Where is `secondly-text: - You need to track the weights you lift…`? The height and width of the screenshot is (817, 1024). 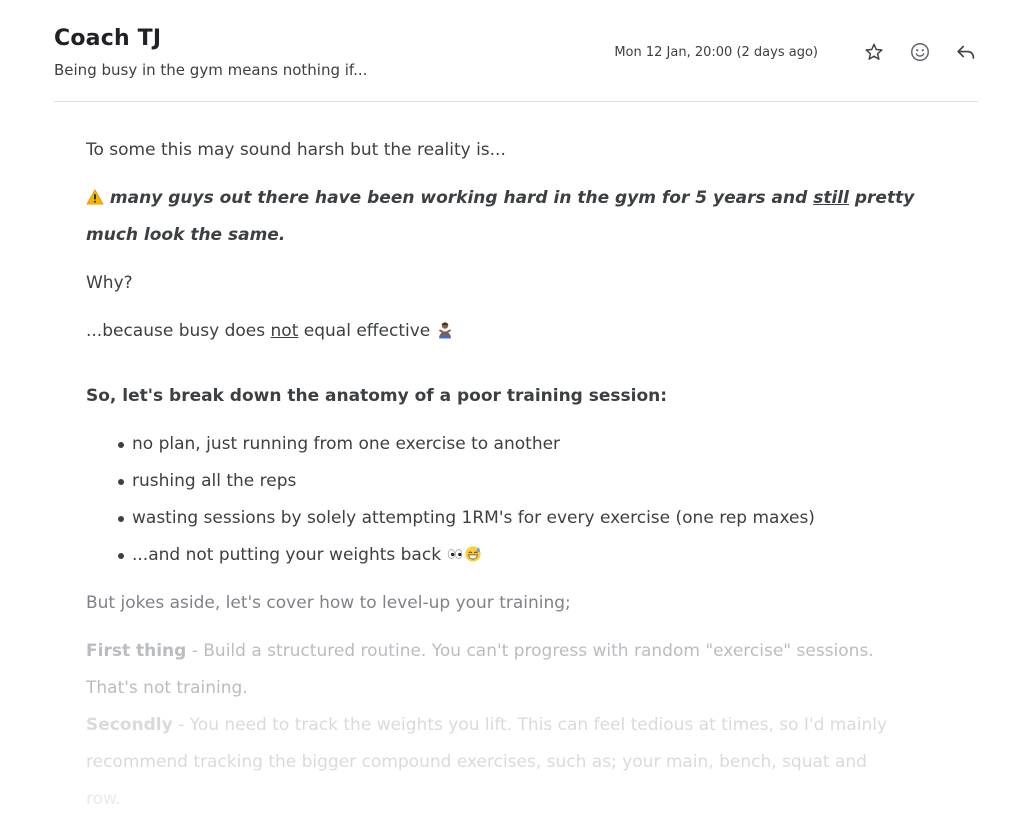
secondly-text: - You need to track the weights you lift… is located at coordinates (530, 725).